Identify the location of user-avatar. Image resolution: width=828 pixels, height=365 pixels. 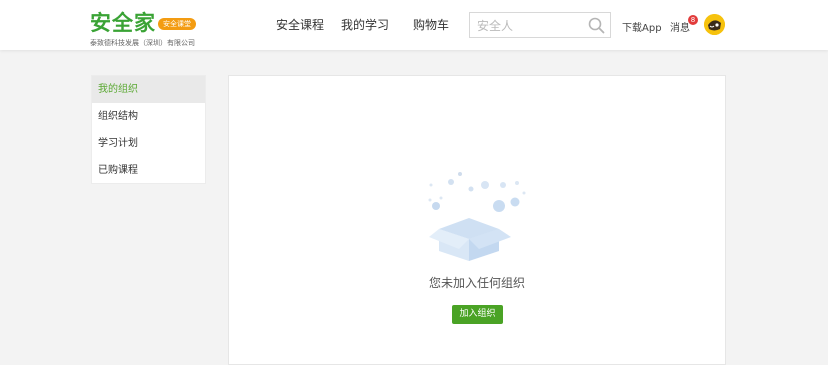
(714, 24).